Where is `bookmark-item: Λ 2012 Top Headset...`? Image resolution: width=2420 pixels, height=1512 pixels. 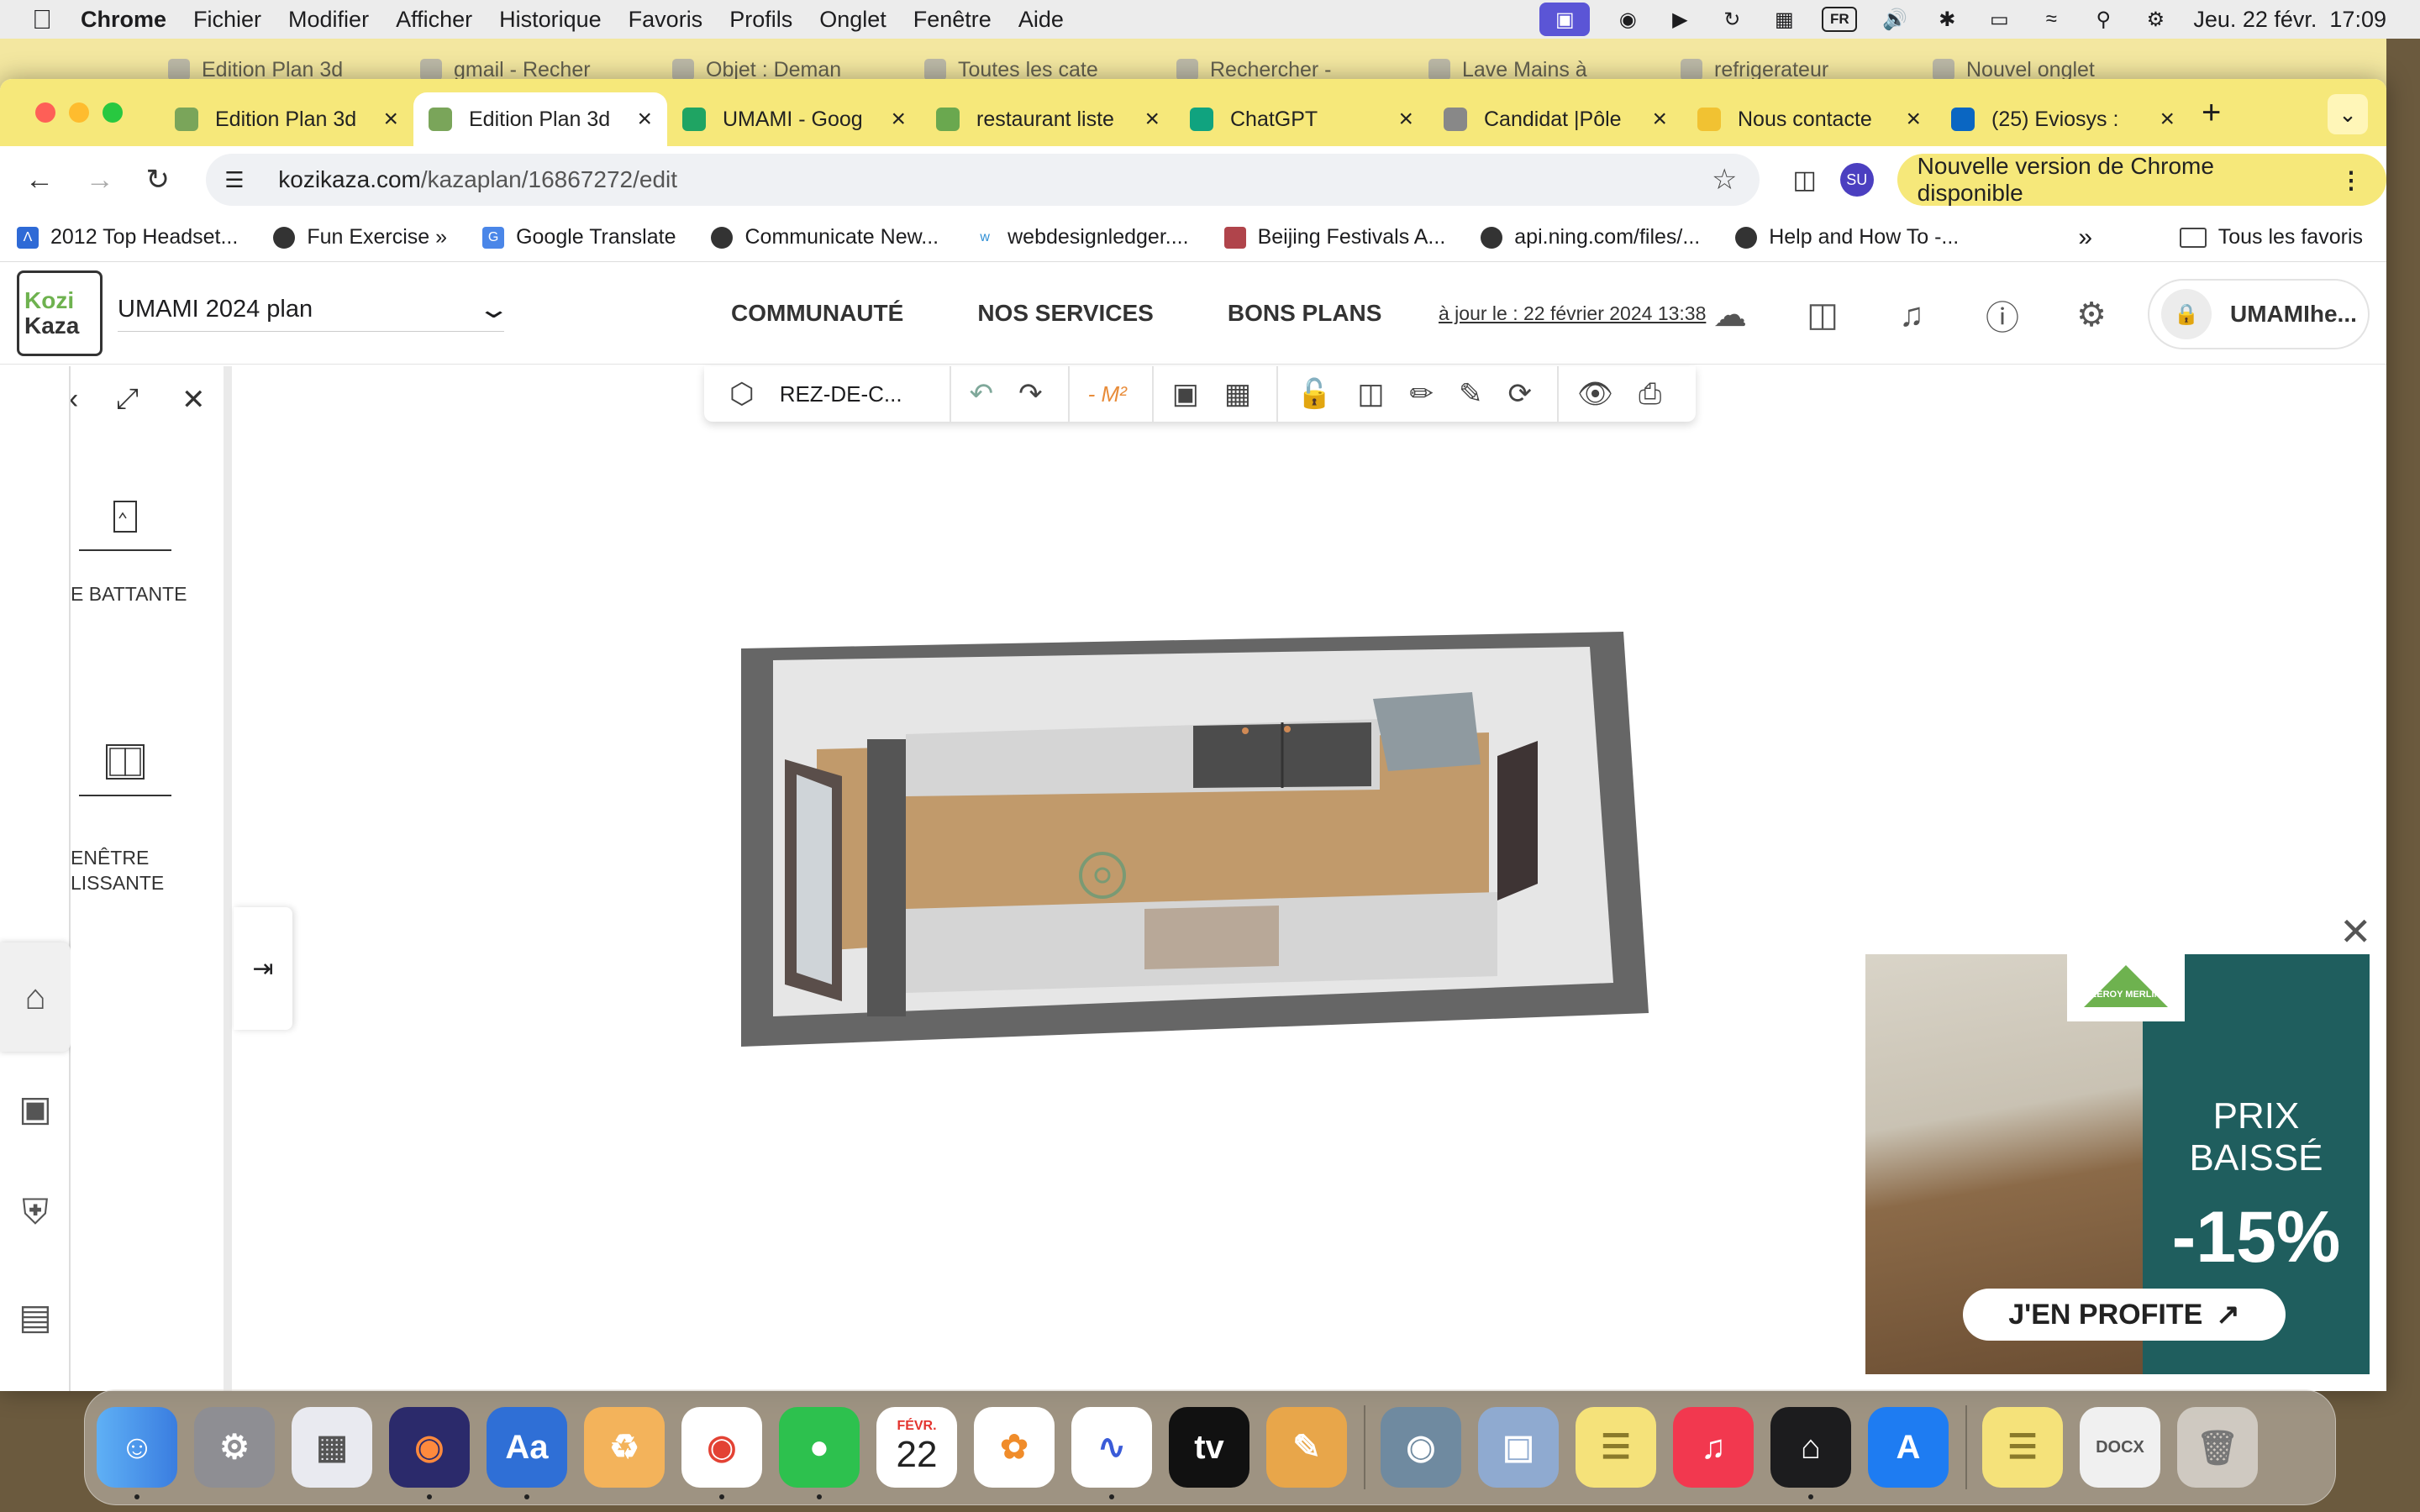 bookmark-item: Λ 2012 Top Headset... is located at coordinates (128, 237).